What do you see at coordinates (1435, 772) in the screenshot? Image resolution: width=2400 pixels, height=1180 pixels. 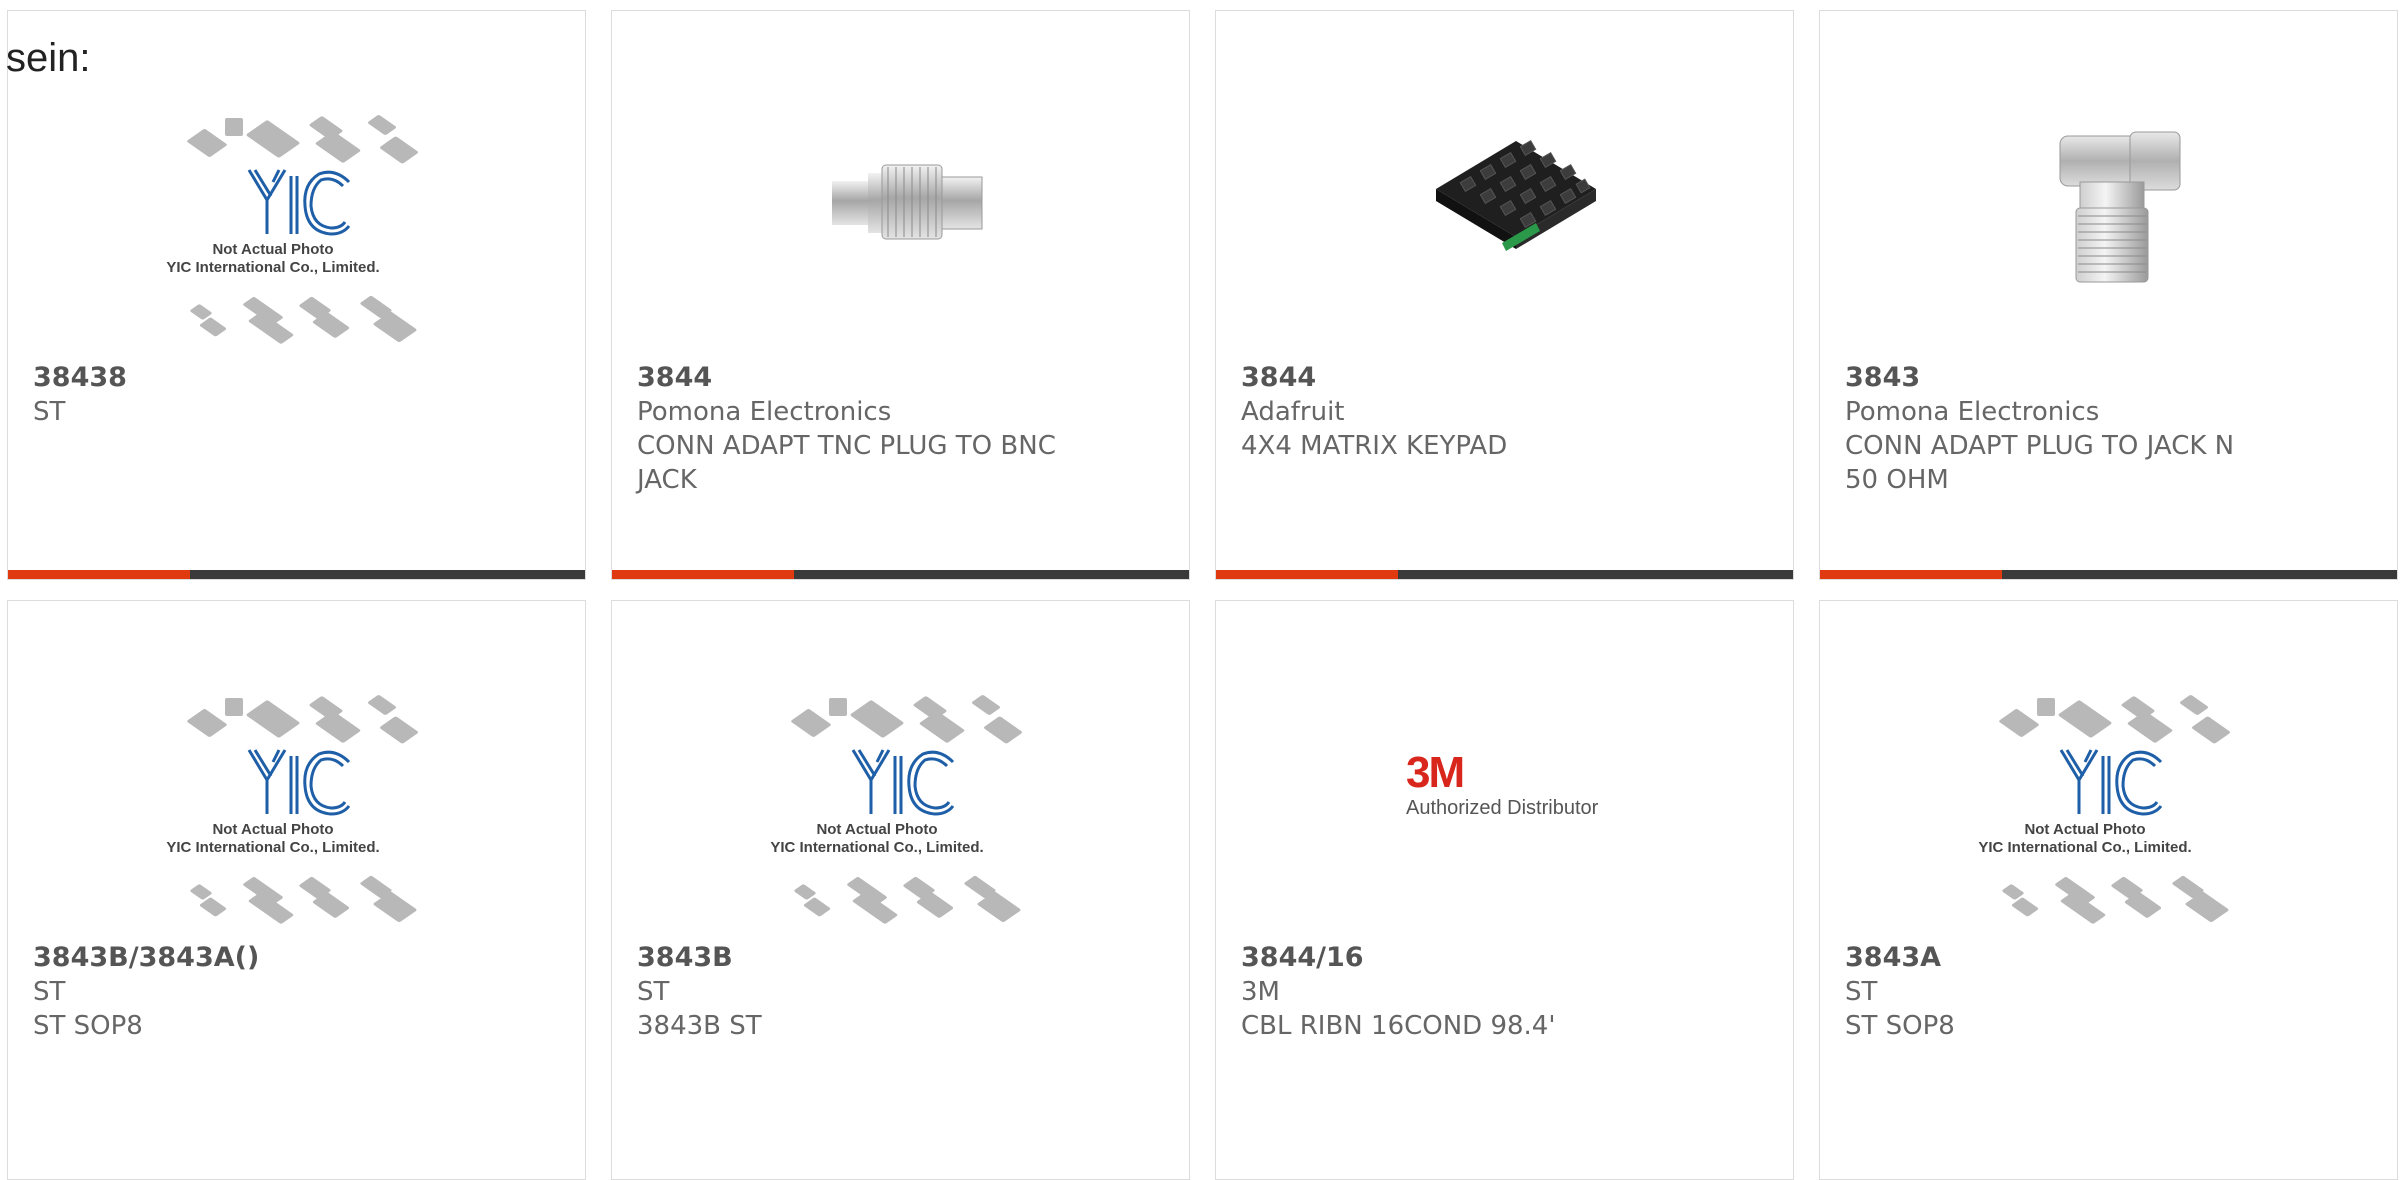 I see `3m-logo: 3M` at bounding box center [1435, 772].